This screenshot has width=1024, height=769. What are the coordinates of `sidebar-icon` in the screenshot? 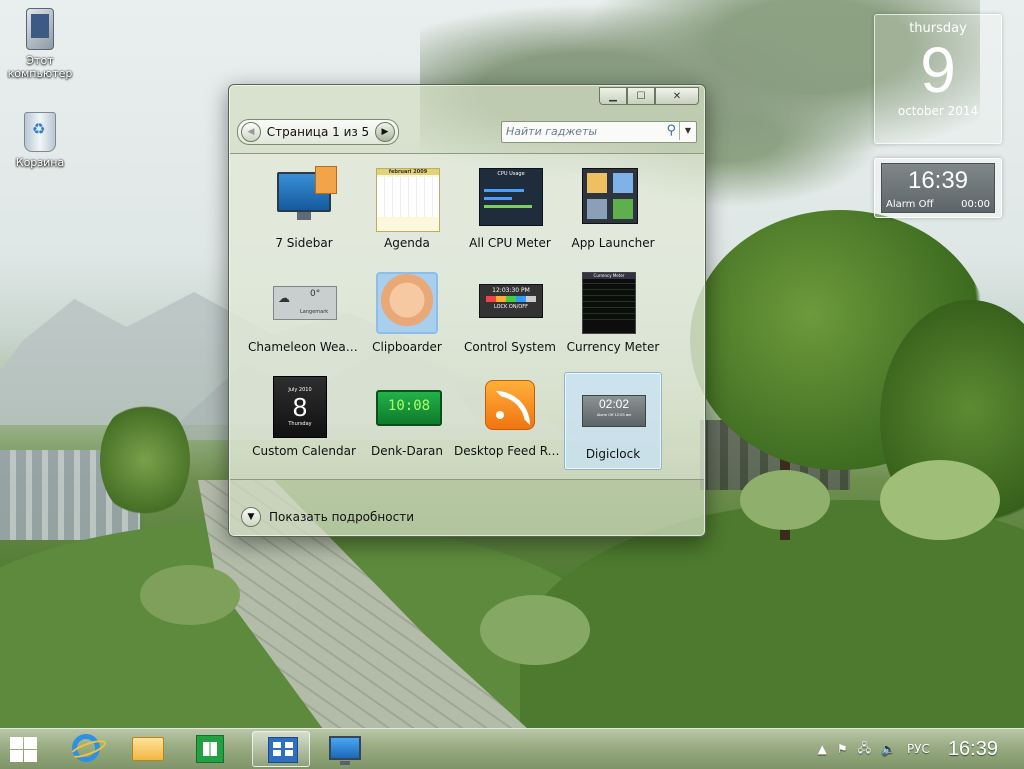 It's located at (305, 196).